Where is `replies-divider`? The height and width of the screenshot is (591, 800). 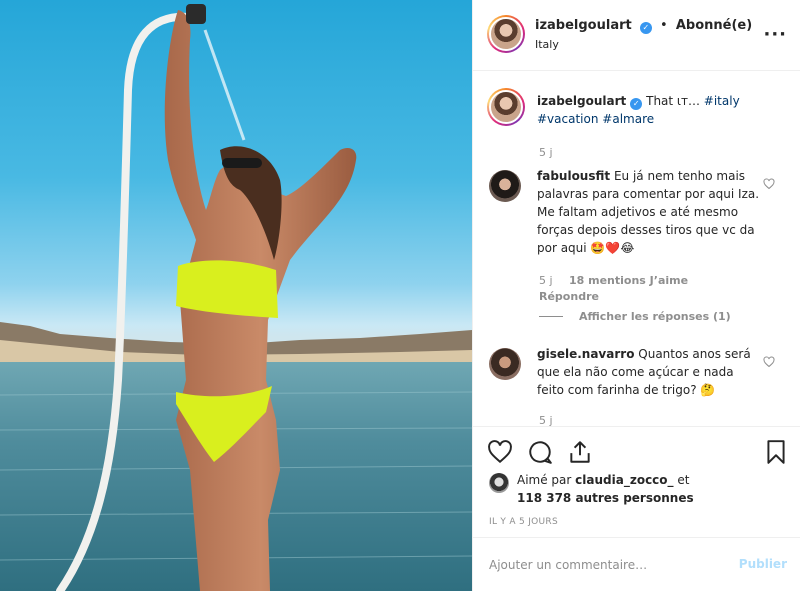 replies-divider is located at coordinates (551, 316).